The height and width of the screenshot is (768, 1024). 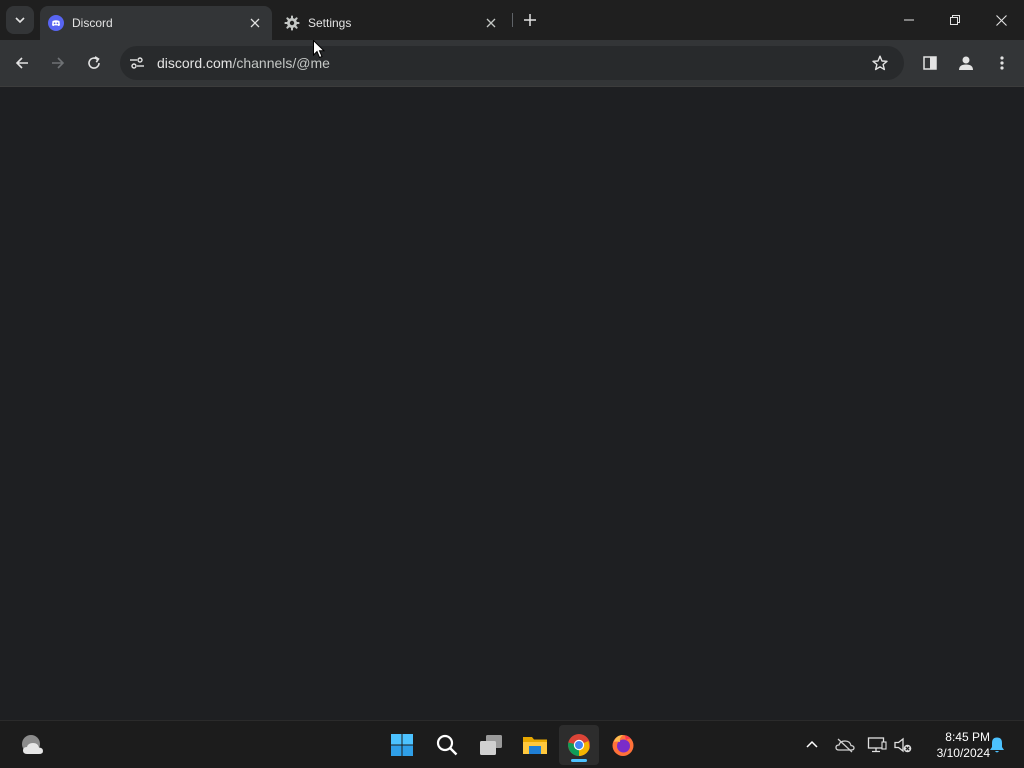 I want to click on tab-strip: Discord Settings, so click(x=512, y=20).